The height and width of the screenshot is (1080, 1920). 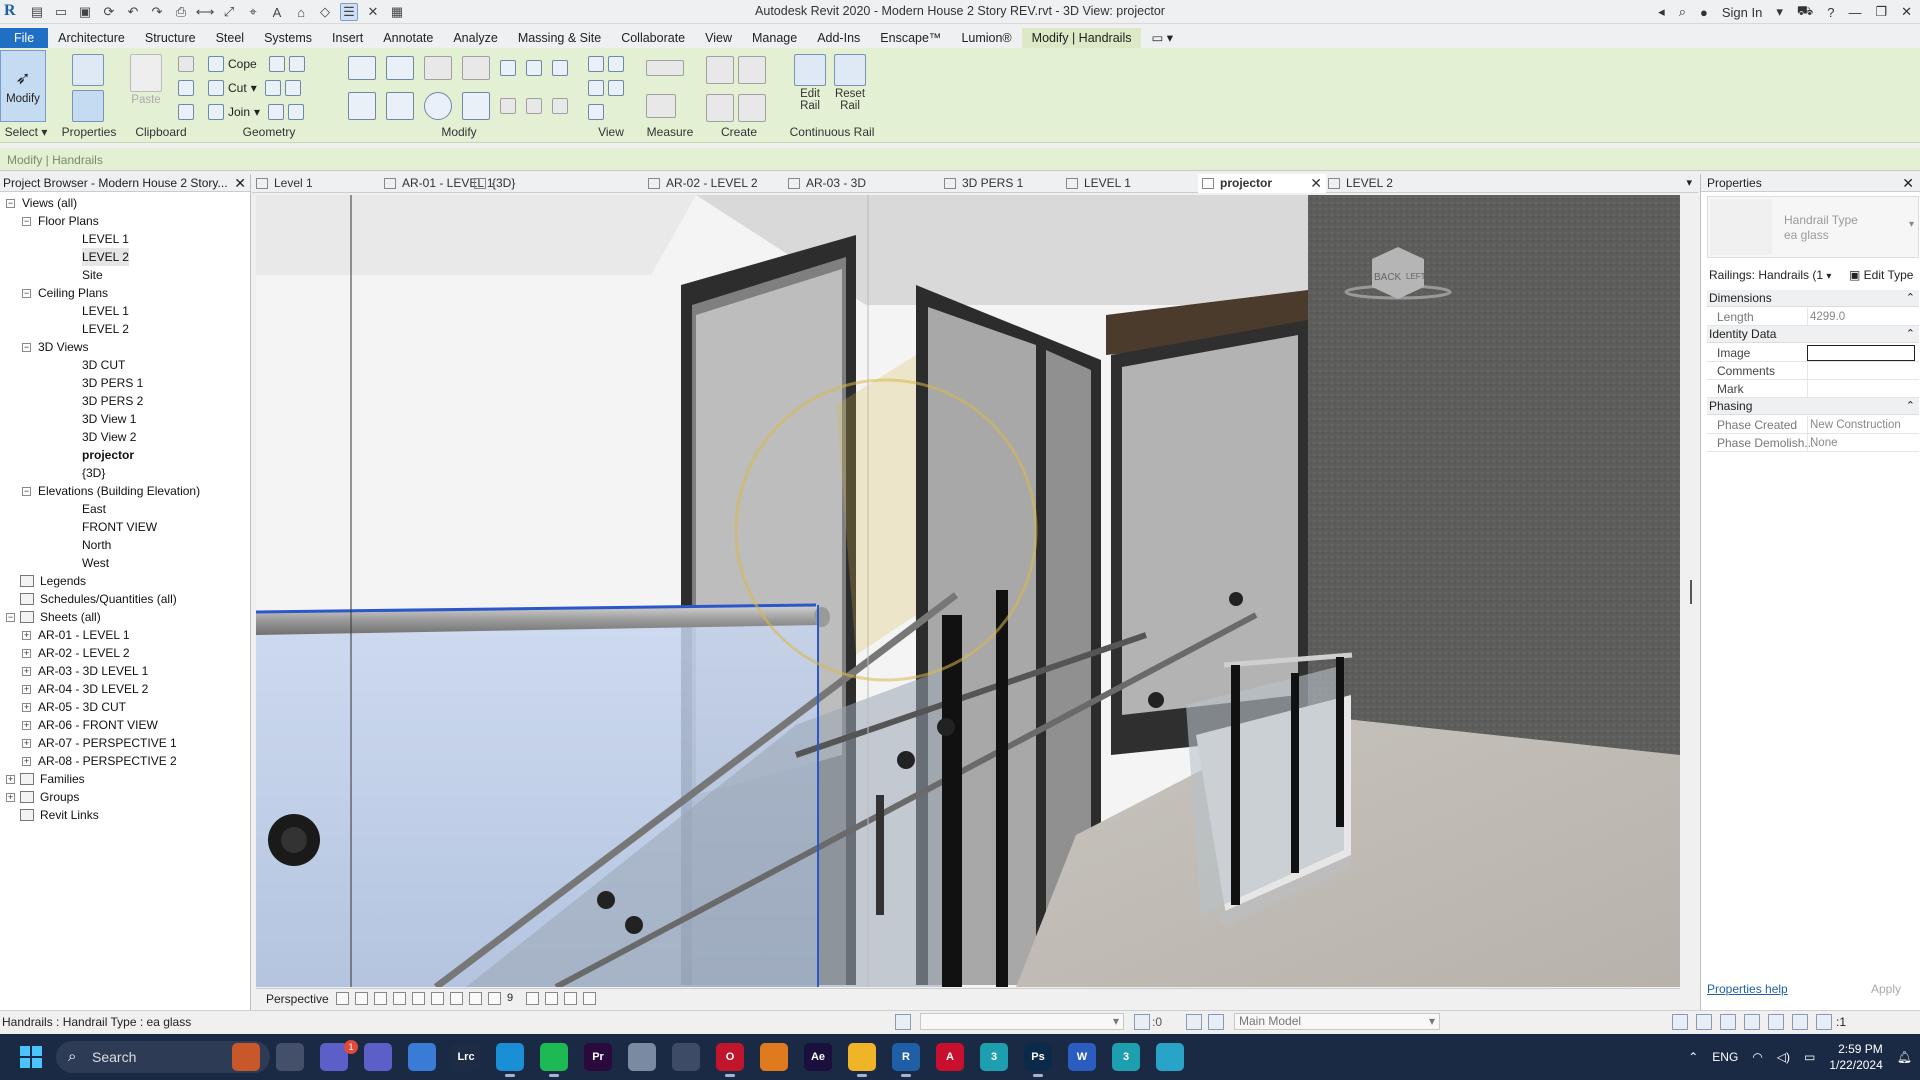 What do you see at coordinates (378, 1057) in the screenshot?
I see `teams-icon` at bounding box center [378, 1057].